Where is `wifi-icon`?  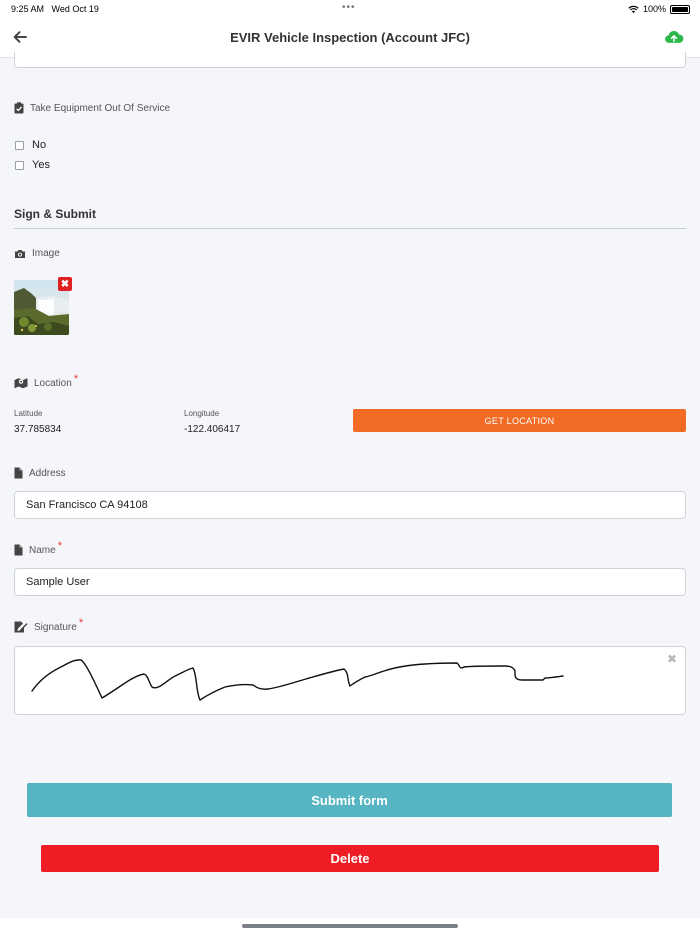 wifi-icon is located at coordinates (633, 9).